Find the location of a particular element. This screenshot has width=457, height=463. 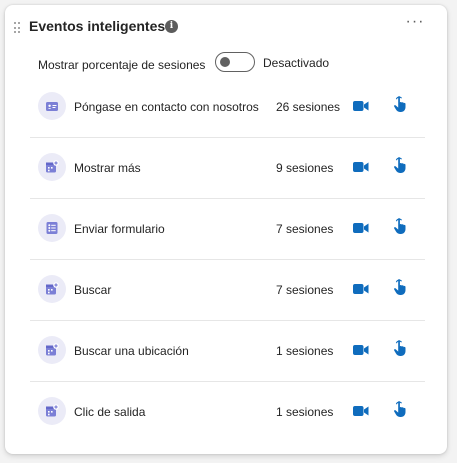

event-name: Enviar formulario is located at coordinates (119, 229).